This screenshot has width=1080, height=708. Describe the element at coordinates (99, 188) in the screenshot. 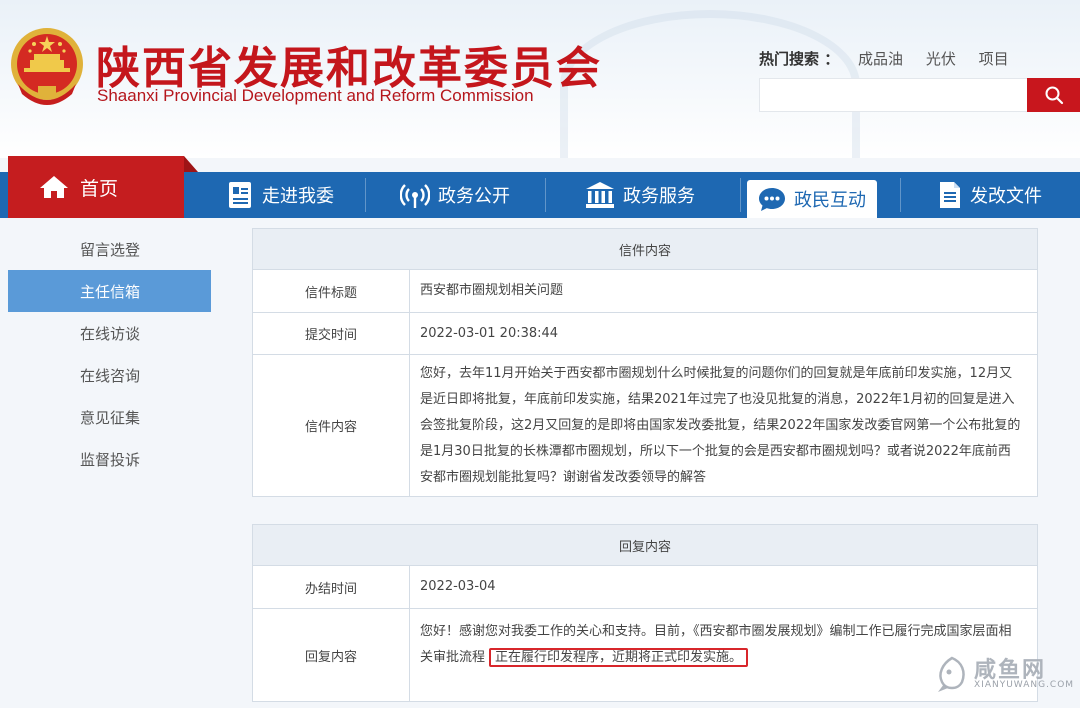

I see `nav-home-label: 首页` at that location.